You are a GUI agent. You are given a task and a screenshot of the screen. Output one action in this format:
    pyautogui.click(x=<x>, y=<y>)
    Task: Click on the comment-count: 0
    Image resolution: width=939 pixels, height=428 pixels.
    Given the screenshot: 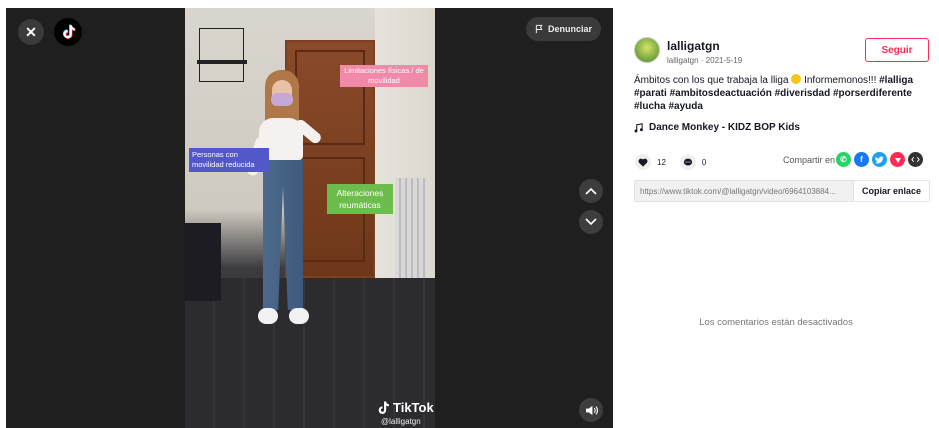 What is the action you would take?
    pyautogui.click(x=704, y=162)
    